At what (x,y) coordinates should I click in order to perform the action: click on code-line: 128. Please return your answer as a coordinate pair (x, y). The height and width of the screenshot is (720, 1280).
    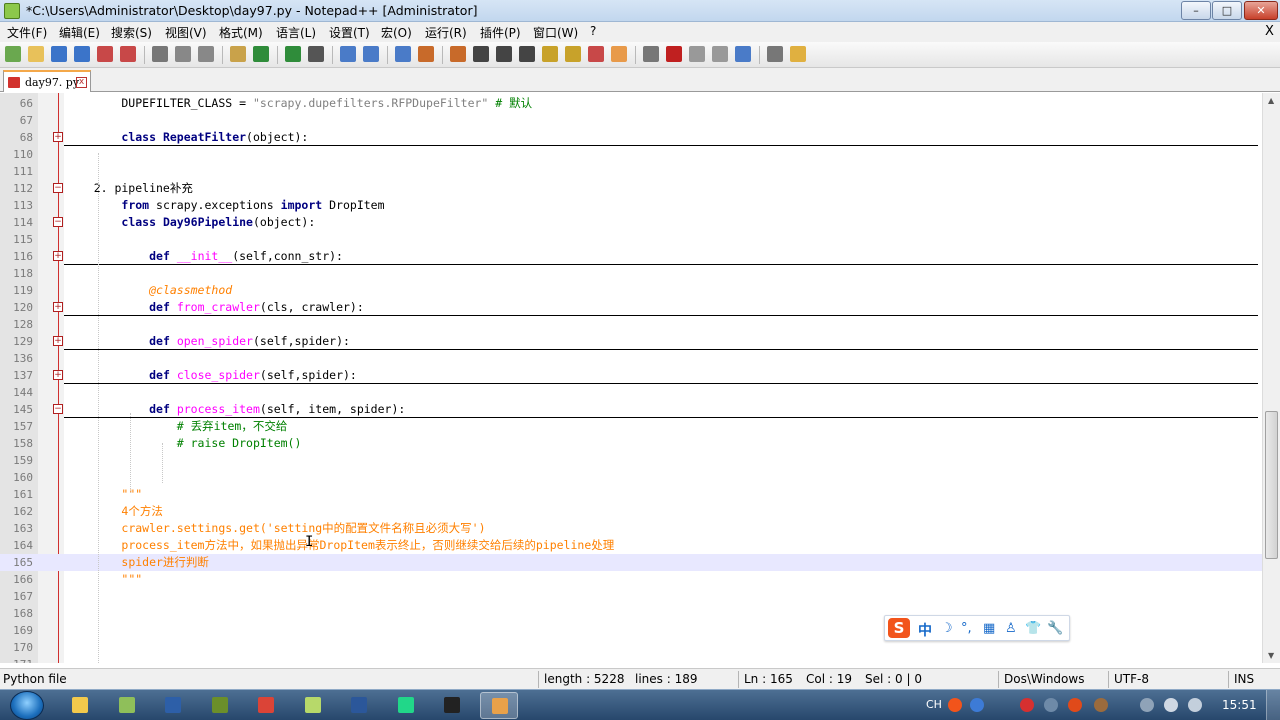
    Looking at the image, I should click on (631, 324).